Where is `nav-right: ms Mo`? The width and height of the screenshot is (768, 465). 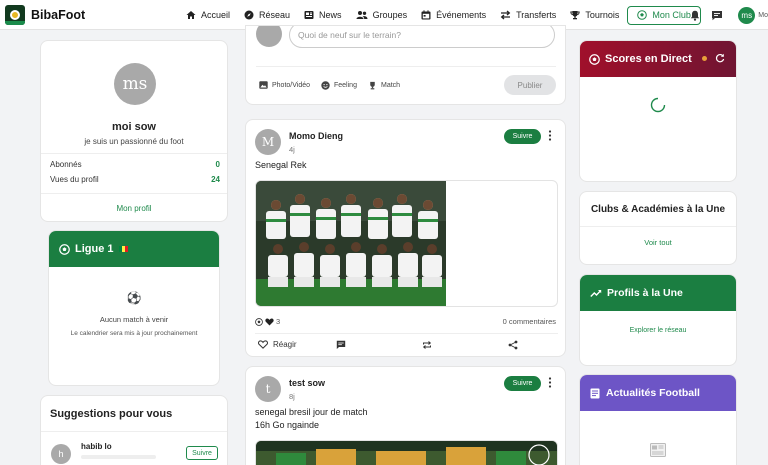
nav-right: ms Mo is located at coordinates (729, 15).